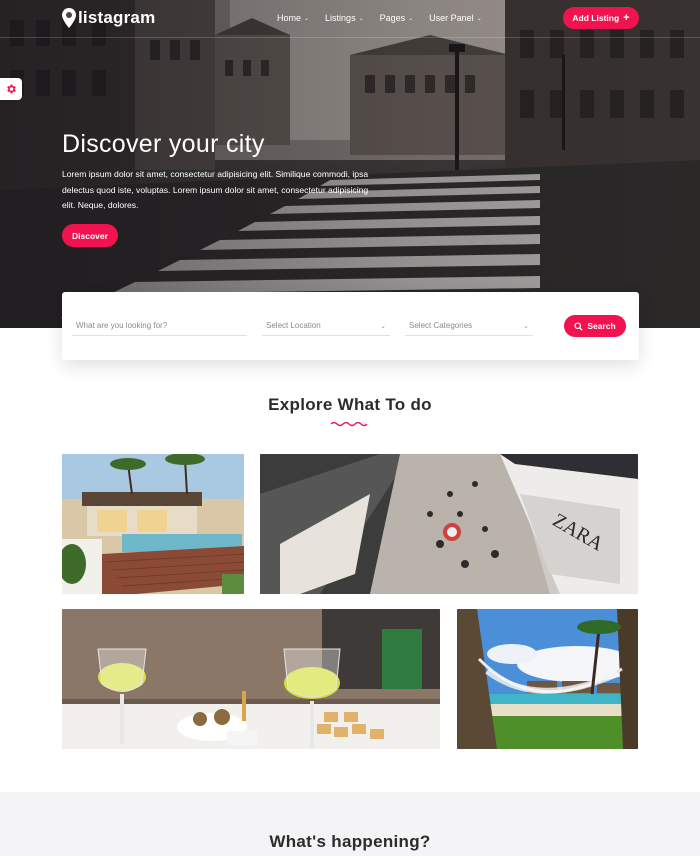 The width and height of the screenshot is (700, 856). I want to click on category-select: Select Categories ⌄, so click(469, 326).